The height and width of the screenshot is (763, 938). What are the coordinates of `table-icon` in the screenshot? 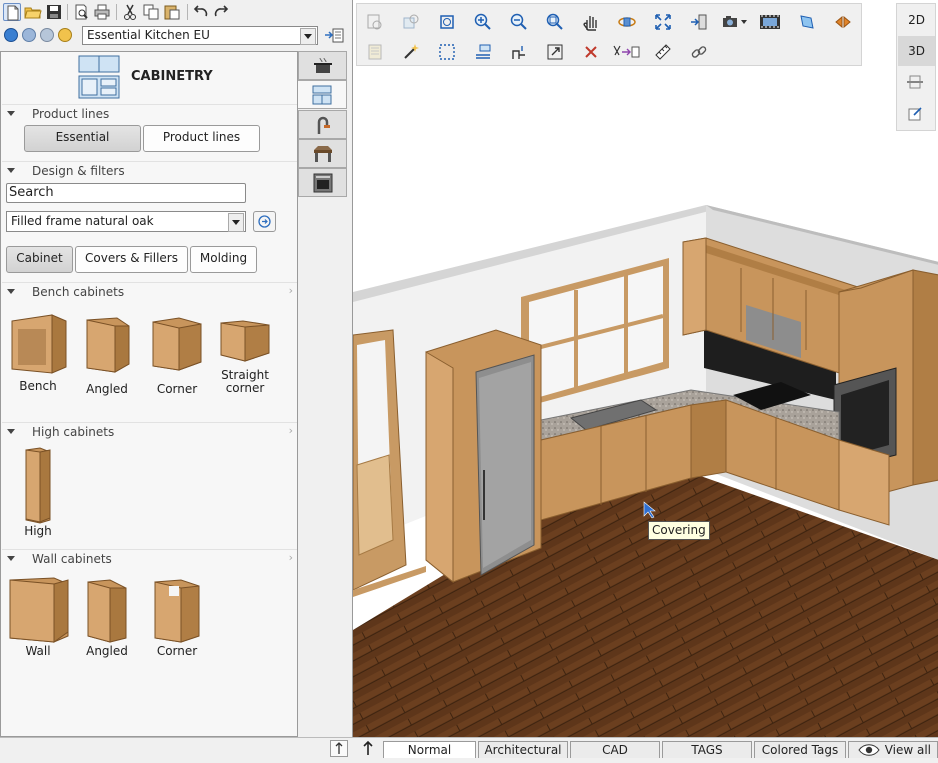 It's located at (322, 154).